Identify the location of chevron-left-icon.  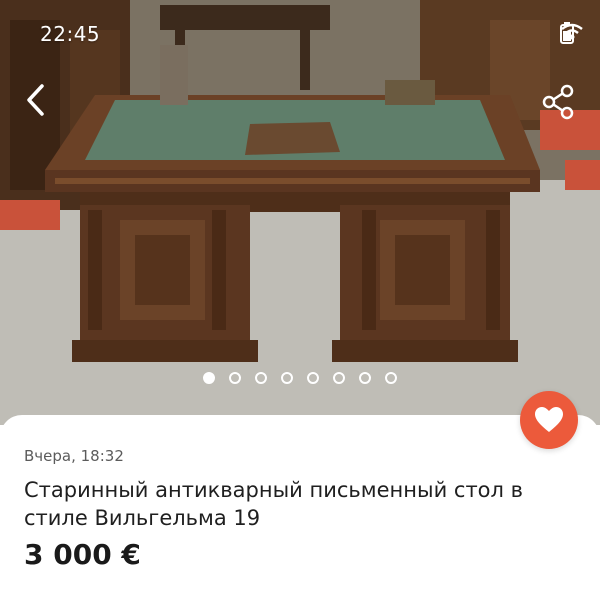
(35, 100).